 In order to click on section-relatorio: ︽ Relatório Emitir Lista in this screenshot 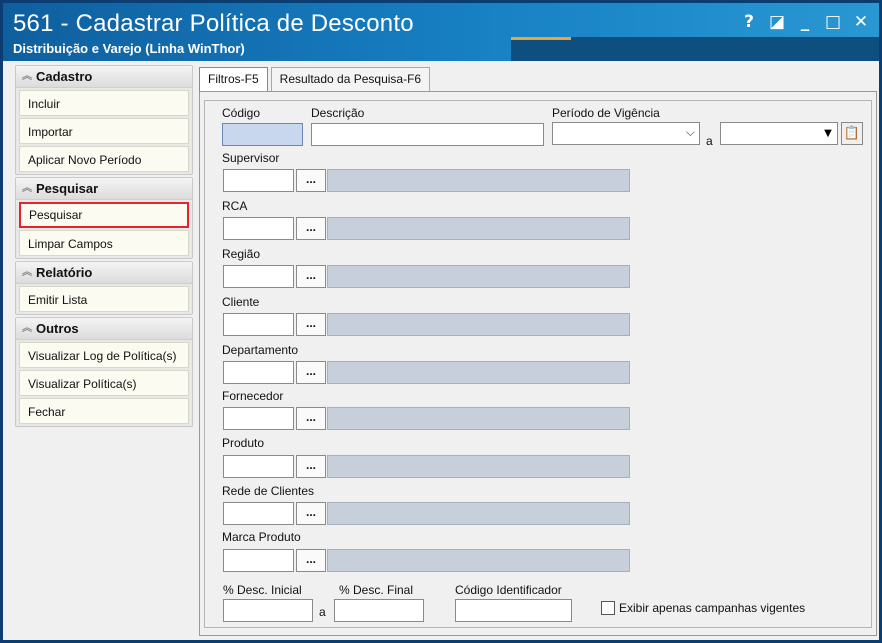, I will do `click(104, 288)`.